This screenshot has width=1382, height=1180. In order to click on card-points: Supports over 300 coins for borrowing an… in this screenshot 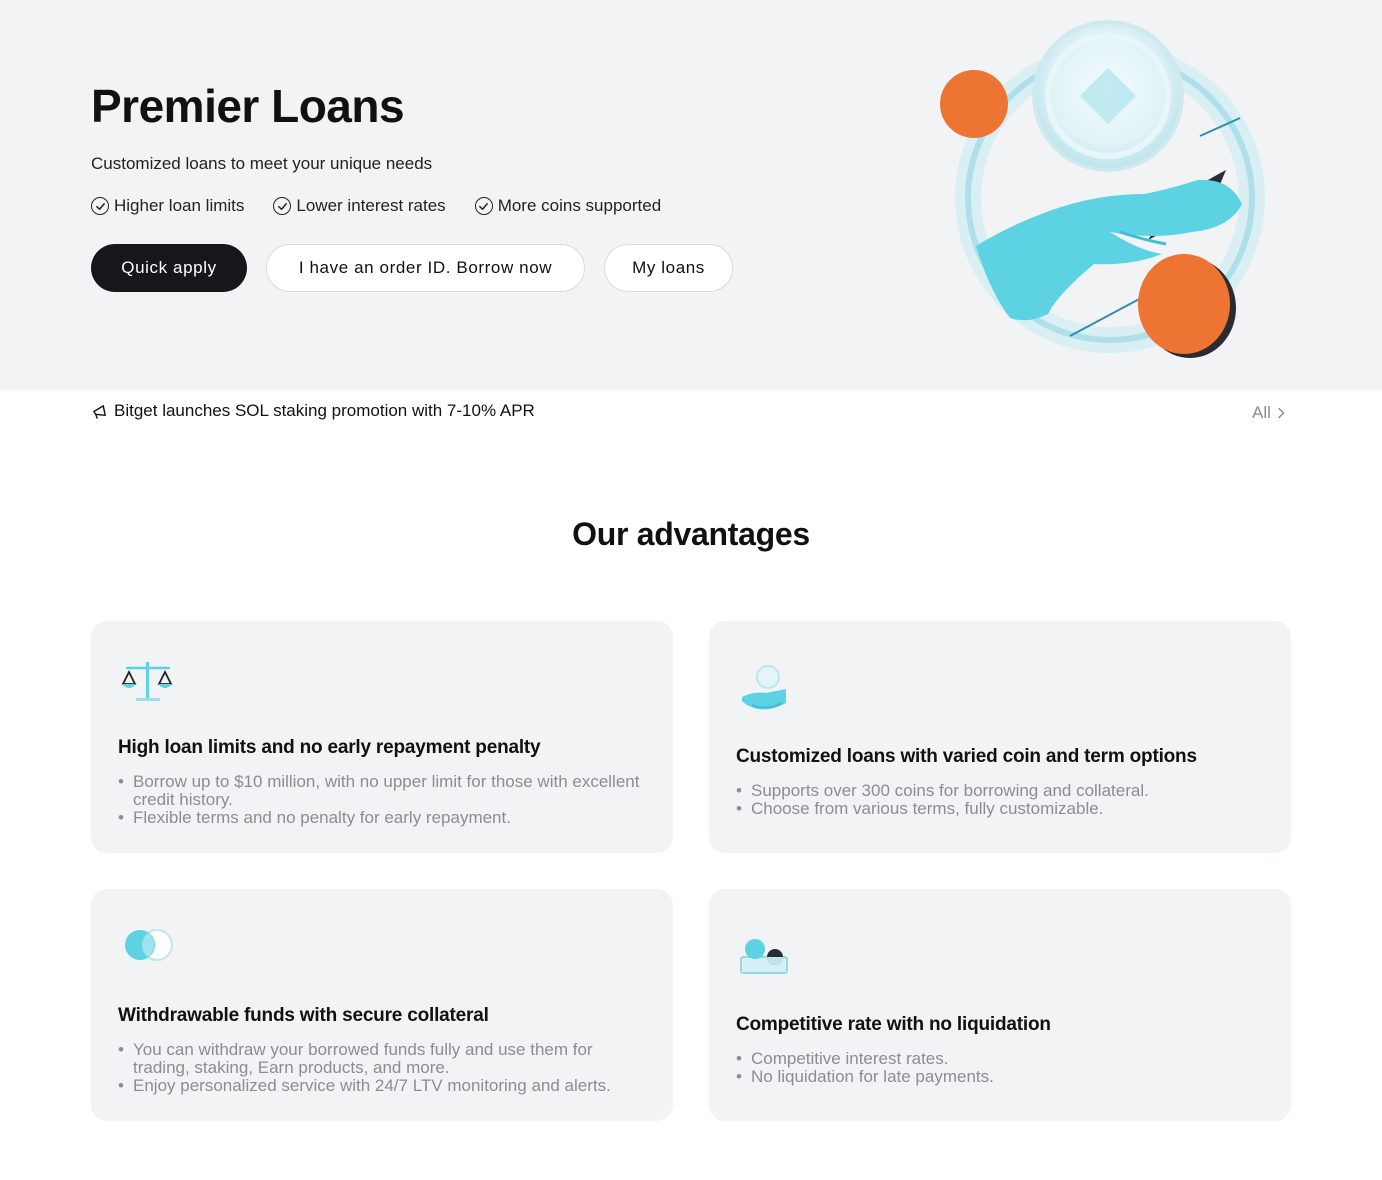, I will do `click(1001, 800)`.